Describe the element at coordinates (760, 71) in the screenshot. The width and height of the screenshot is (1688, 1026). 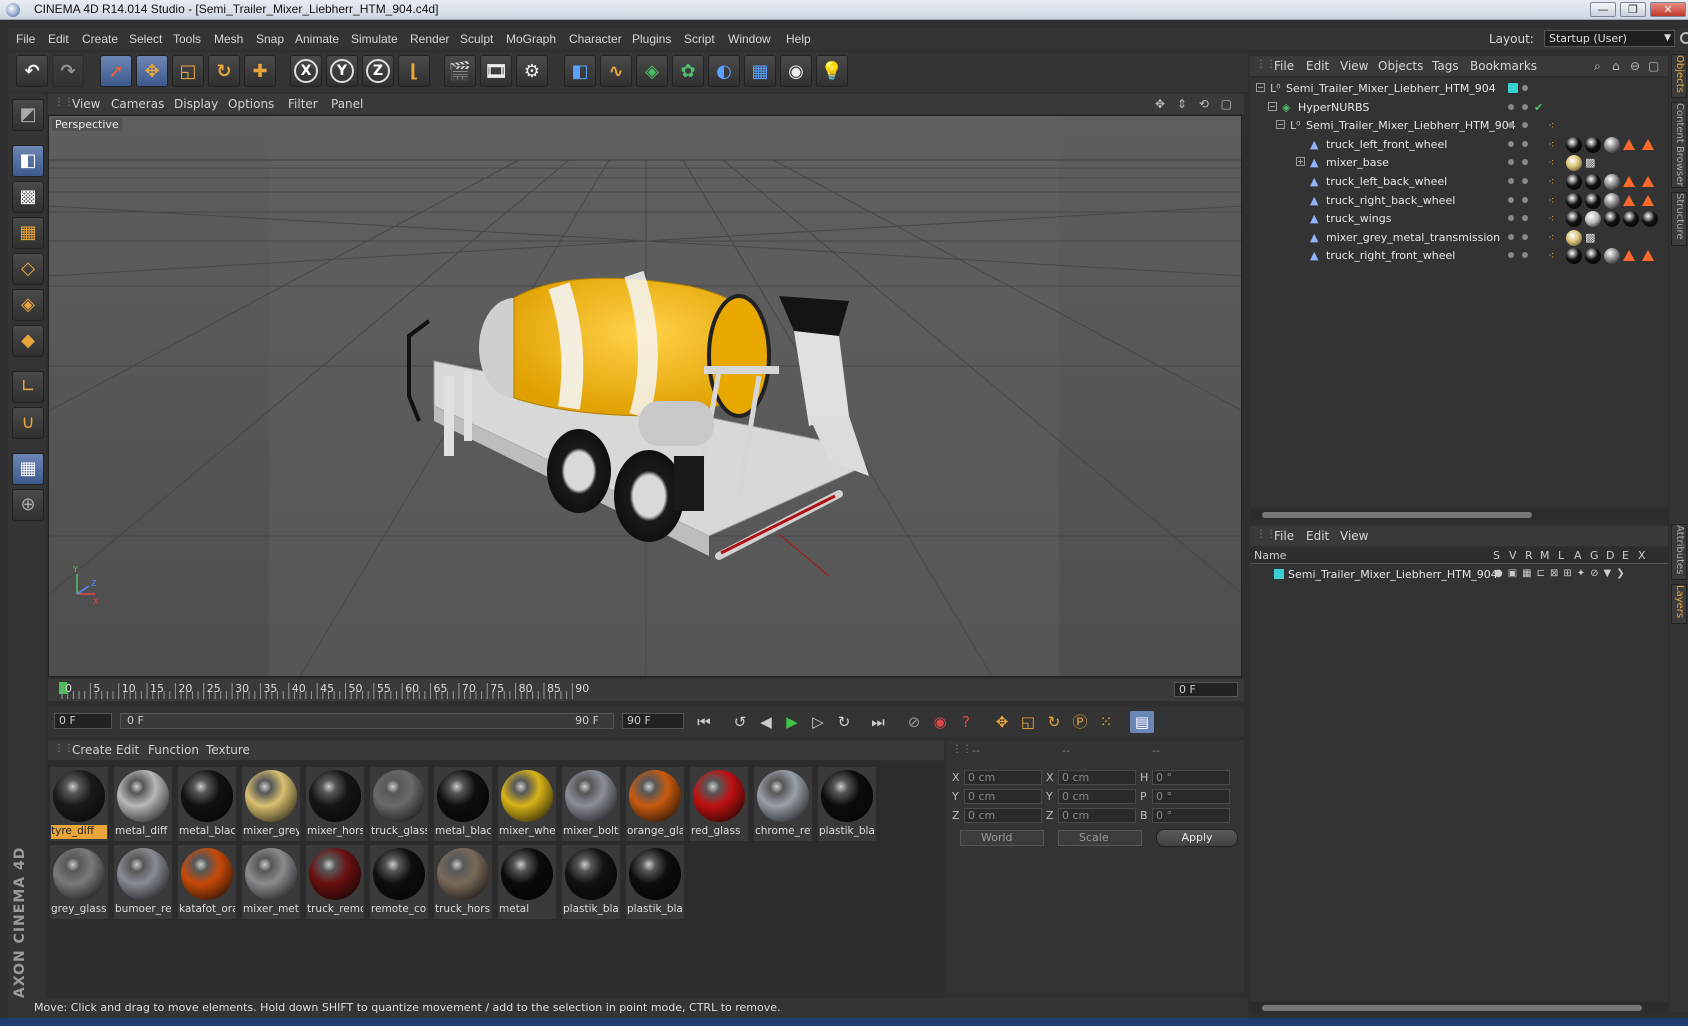
I see `floor-icon: ▦` at that location.